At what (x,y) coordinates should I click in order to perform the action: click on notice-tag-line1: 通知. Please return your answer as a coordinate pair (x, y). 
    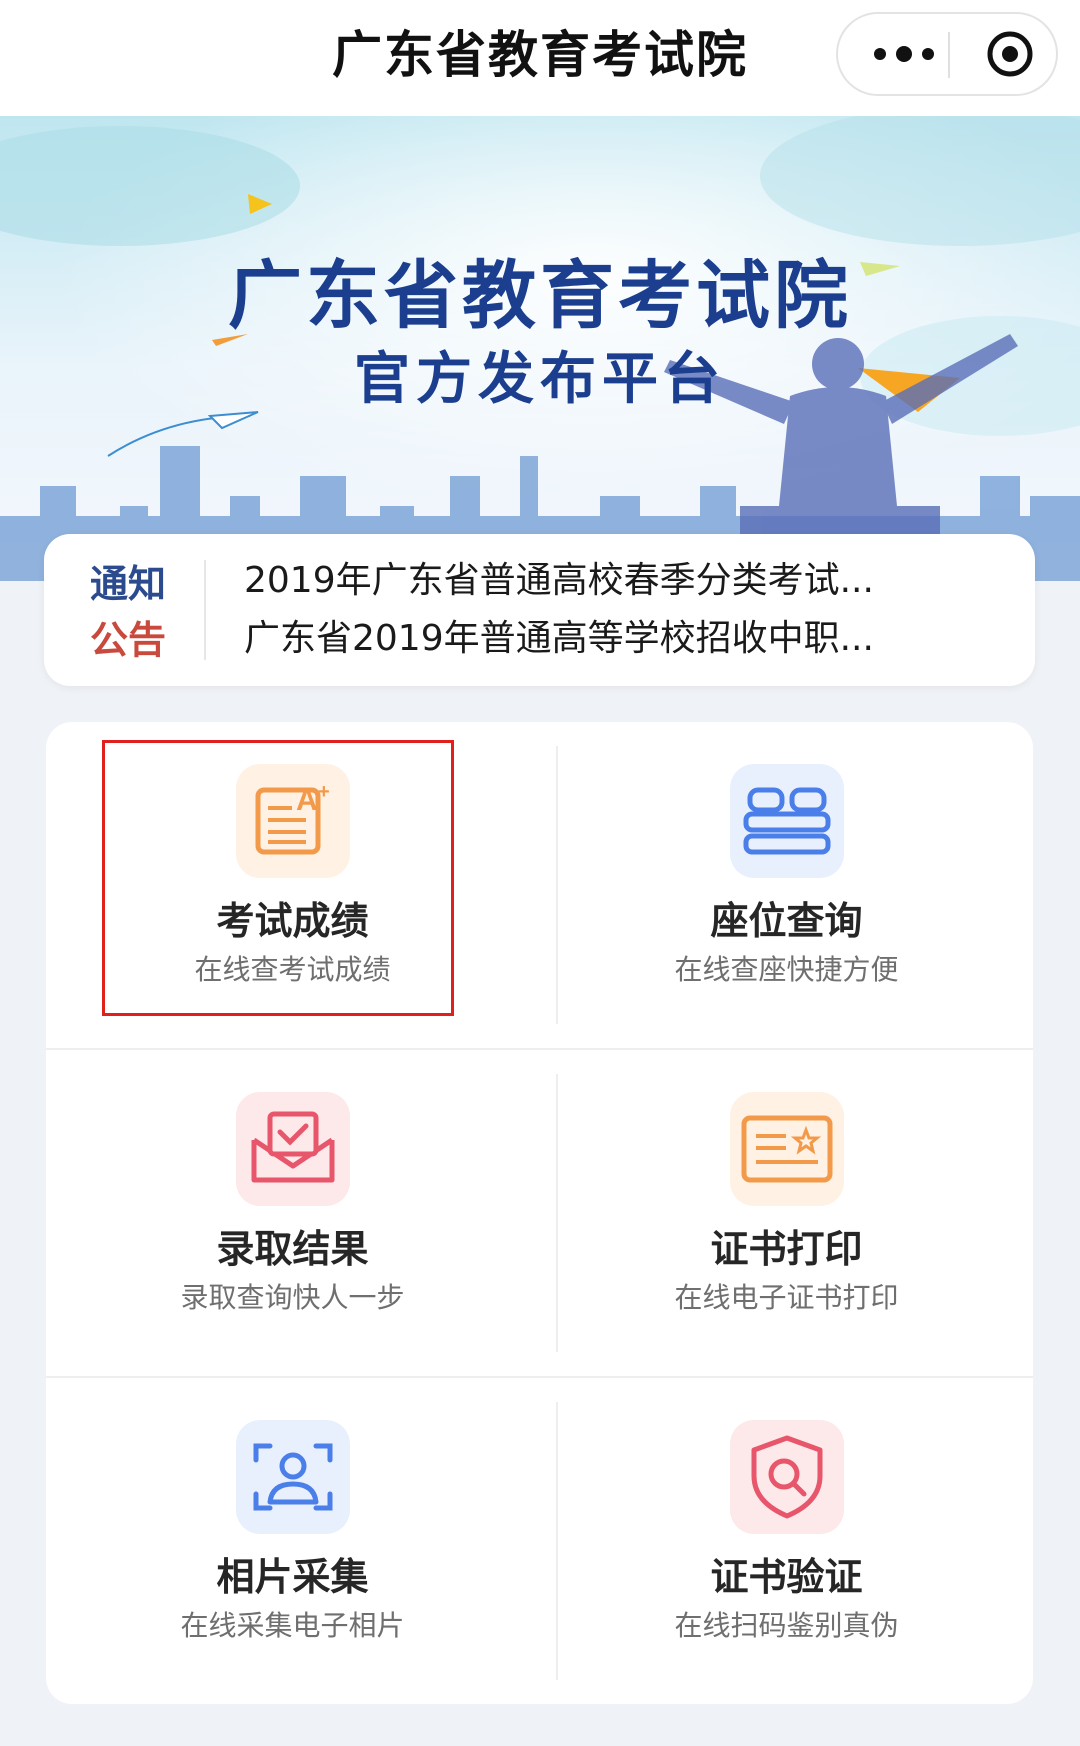
    Looking at the image, I should click on (128, 584).